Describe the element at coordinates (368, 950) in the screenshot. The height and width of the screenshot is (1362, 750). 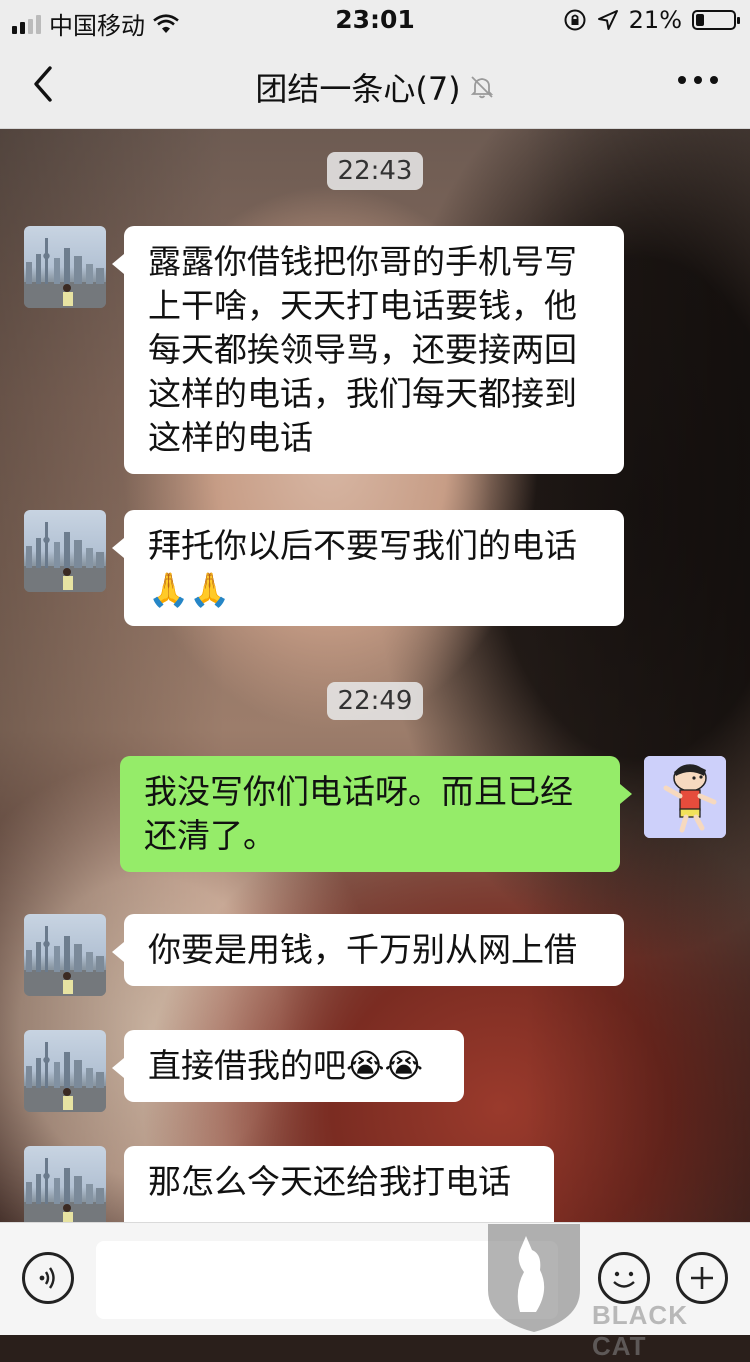
I see `message-bubble-incoming: 你要是用钱，千万别从网上借` at that location.